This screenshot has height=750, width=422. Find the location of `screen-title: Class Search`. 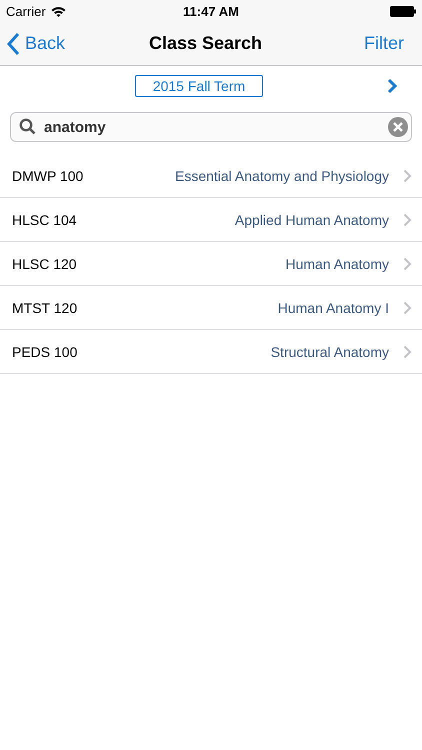

screen-title: Class Search is located at coordinates (205, 43).